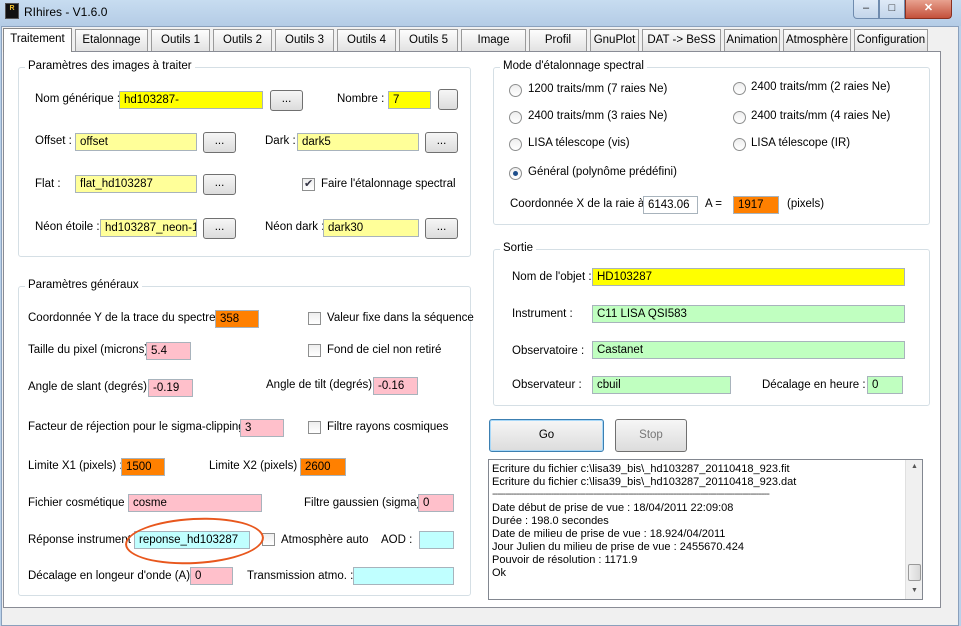 The height and width of the screenshot is (626, 961). What do you see at coordinates (79, 503) in the screenshot?
I see `cosmetique-label: Fichier cosmétique :` at bounding box center [79, 503].